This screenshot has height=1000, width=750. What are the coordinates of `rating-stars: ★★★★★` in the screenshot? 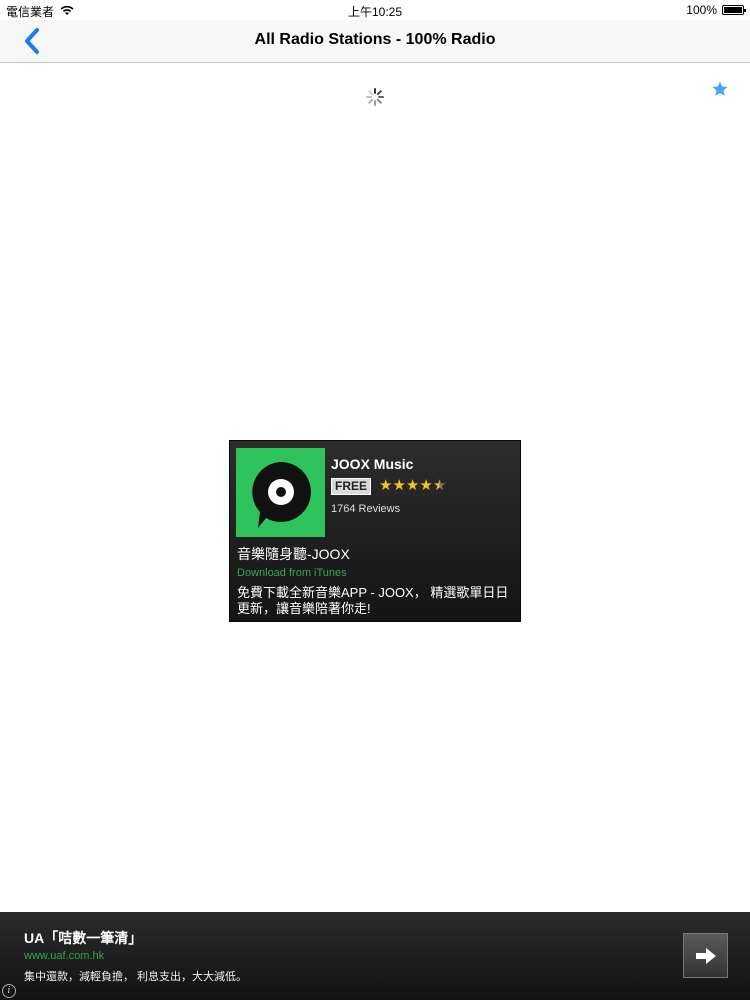 It's located at (412, 485).